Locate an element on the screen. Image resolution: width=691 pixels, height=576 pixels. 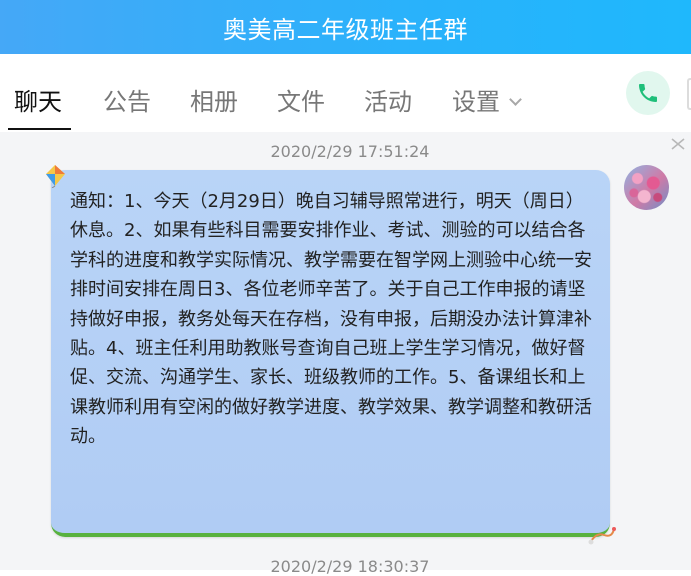
tab-chat: 聊天 is located at coordinates (38, 99).